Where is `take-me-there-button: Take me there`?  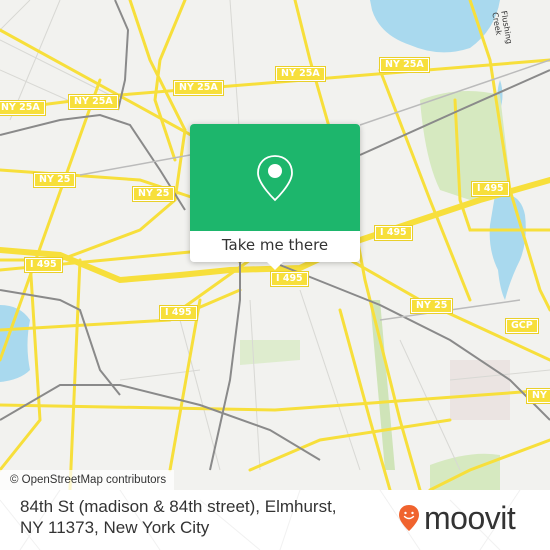
take-me-there-button: Take me there is located at coordinates (275, 246).